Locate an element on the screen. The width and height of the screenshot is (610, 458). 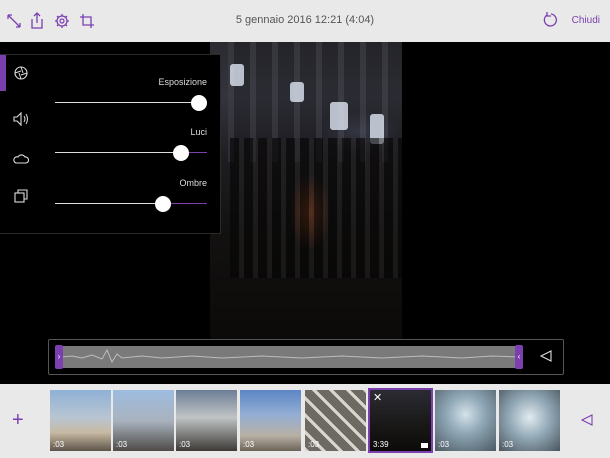
trim-handle-left: › is located at coordinates (59, 357).